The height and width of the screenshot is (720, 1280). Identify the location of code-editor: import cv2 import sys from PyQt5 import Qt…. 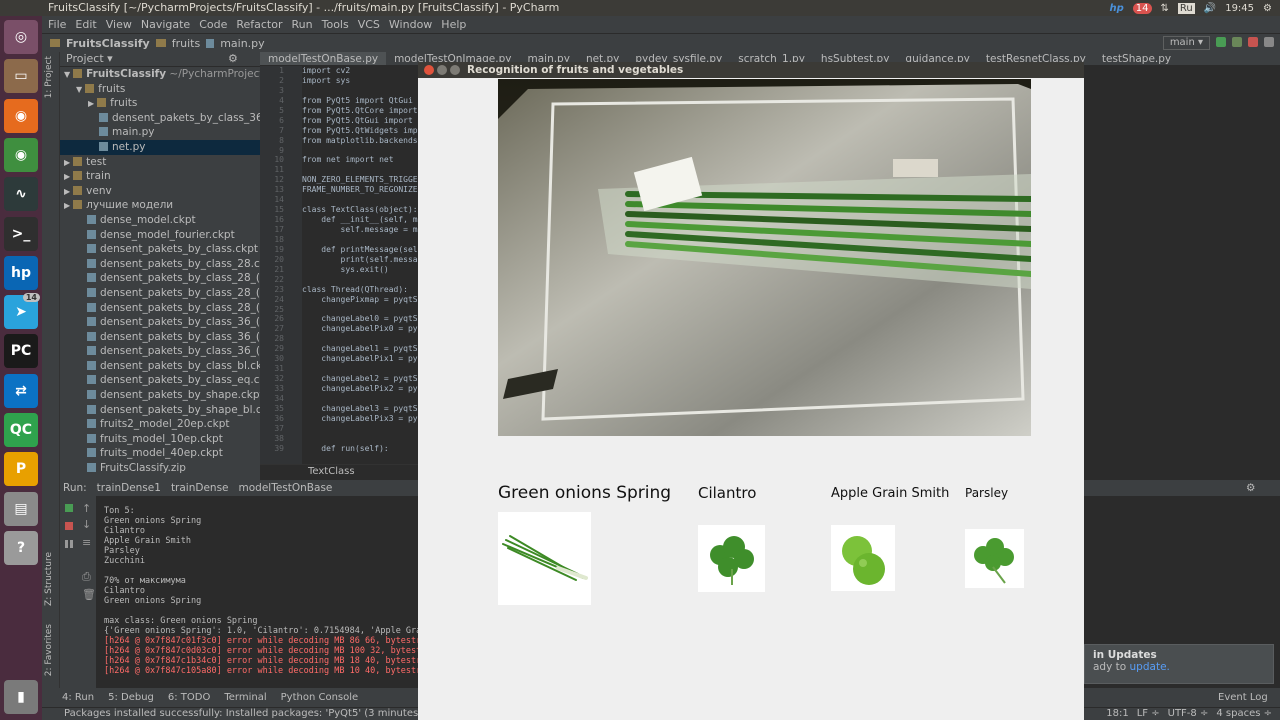
(360, 265).